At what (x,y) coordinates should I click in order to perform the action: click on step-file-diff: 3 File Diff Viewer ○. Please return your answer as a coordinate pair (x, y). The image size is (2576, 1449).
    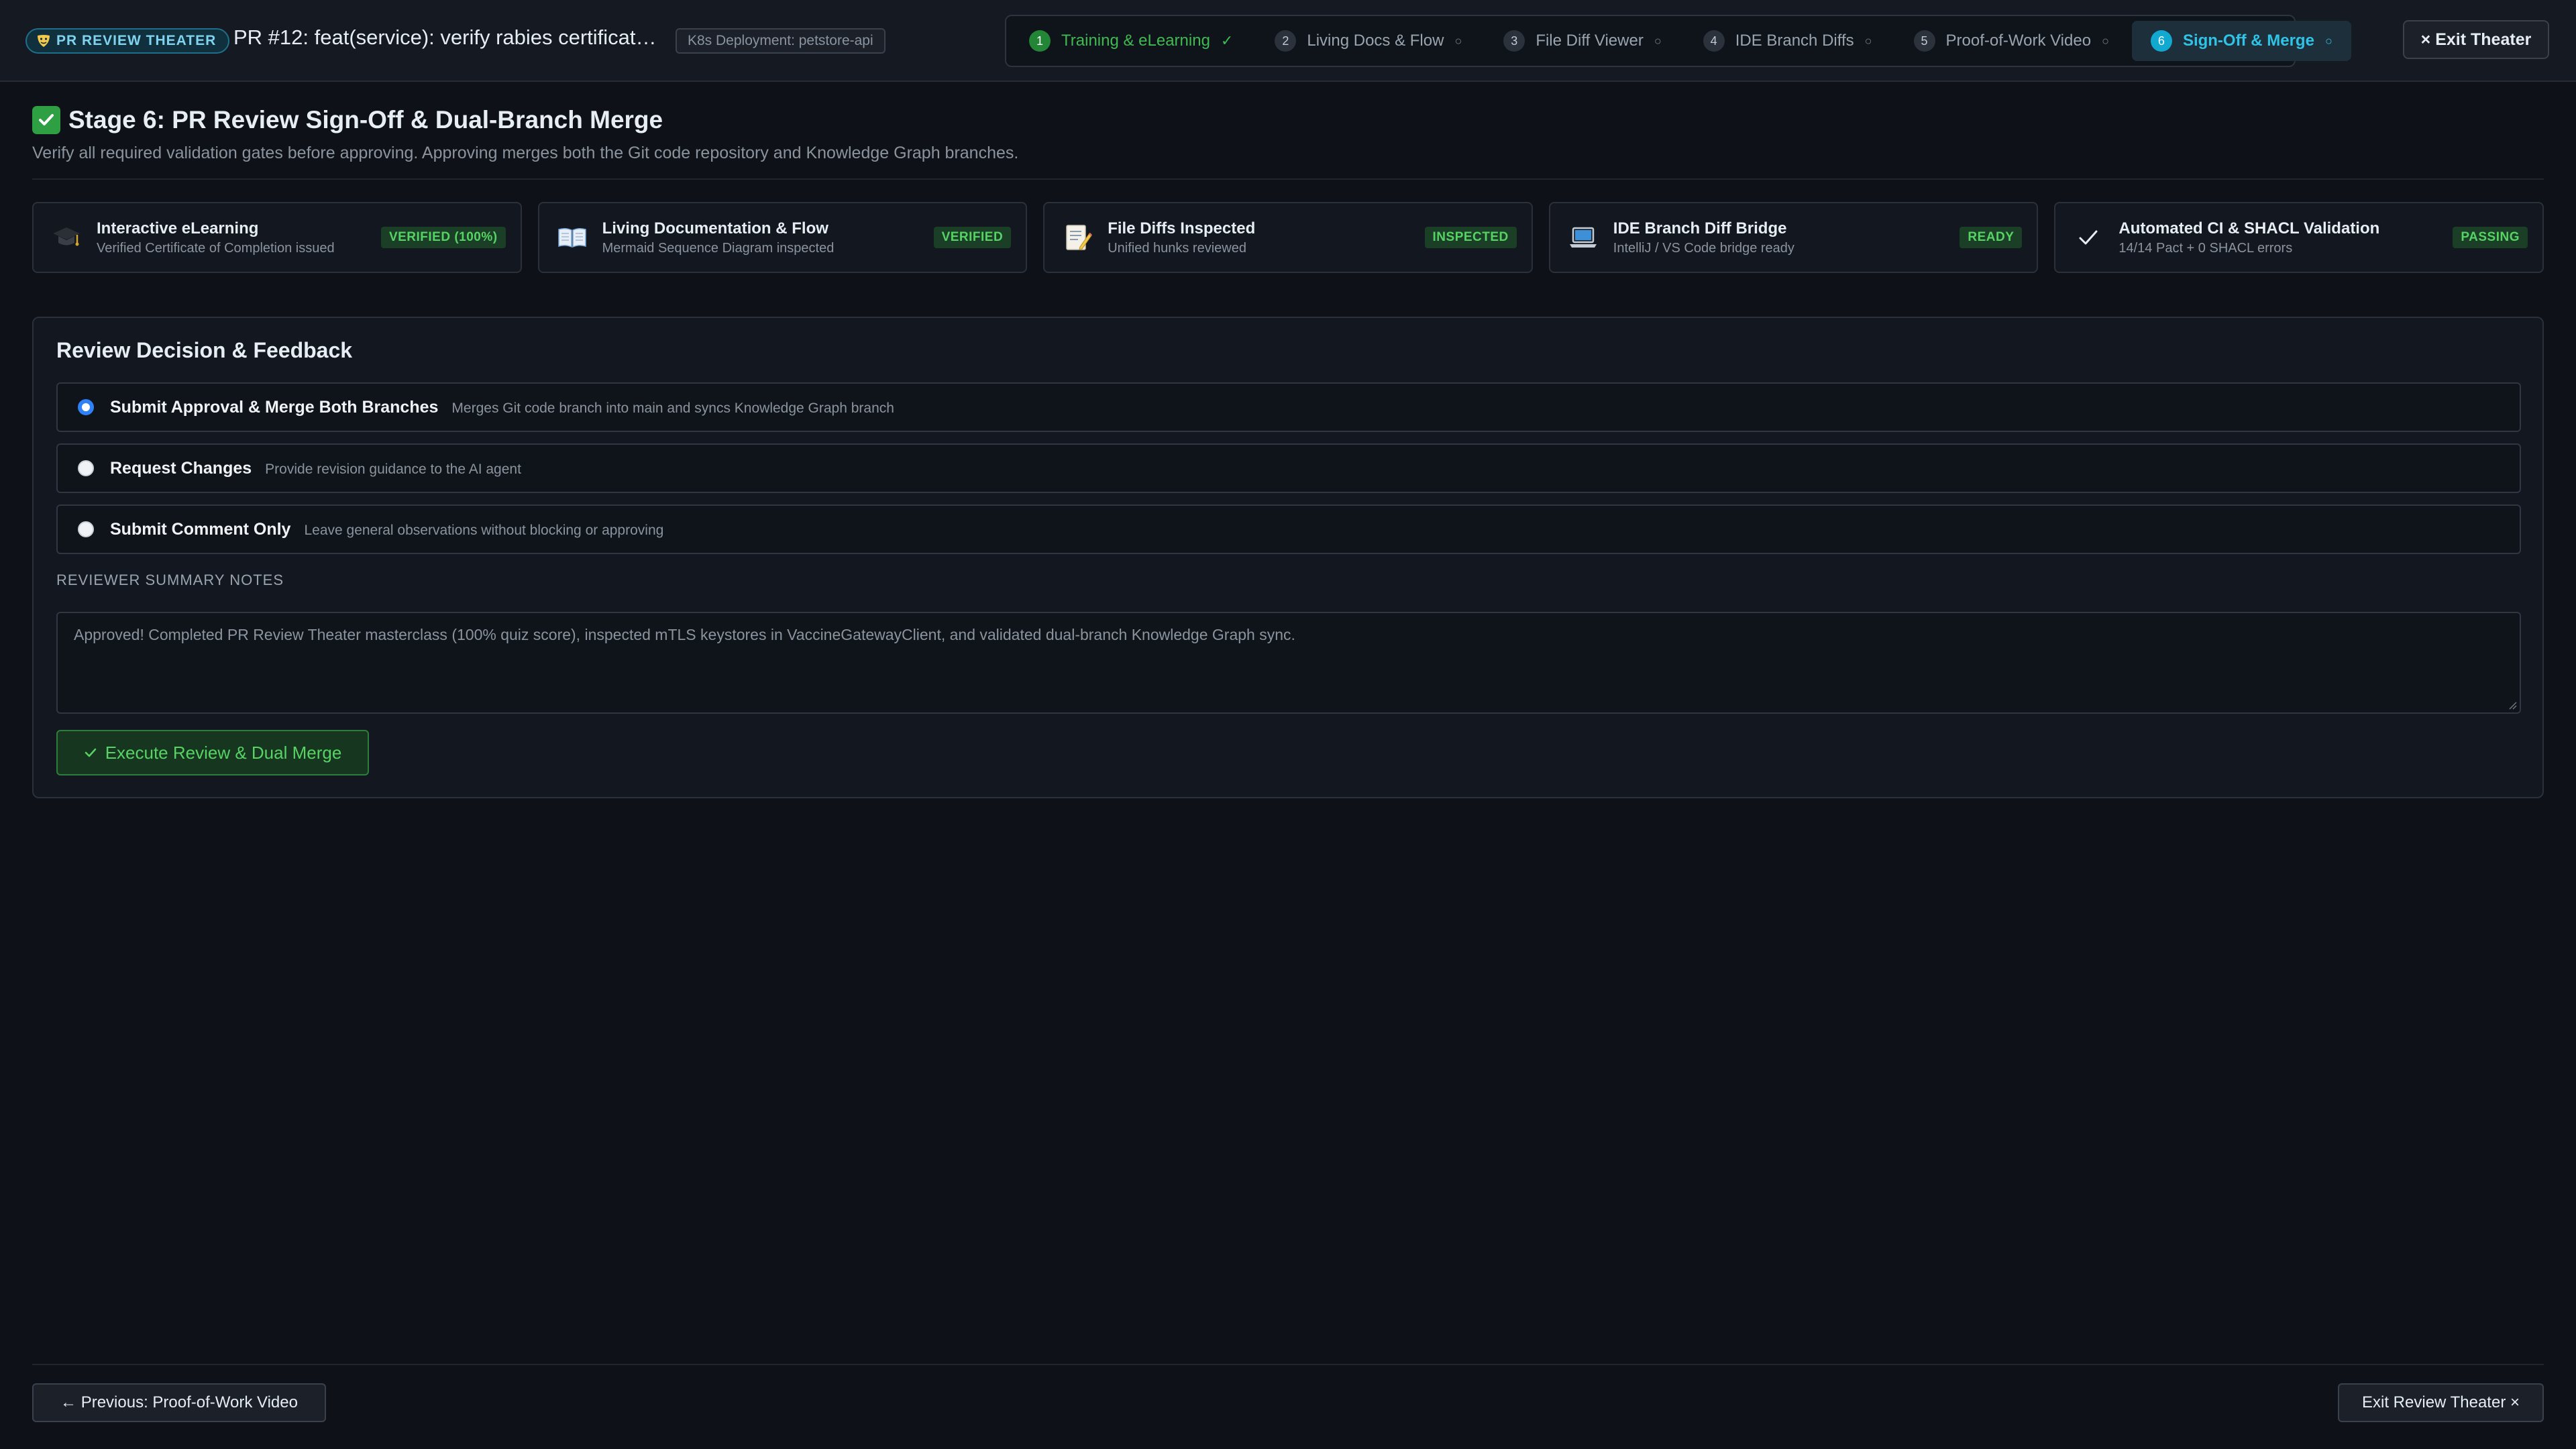
    Looking at the image, I should click on (1582, 41).